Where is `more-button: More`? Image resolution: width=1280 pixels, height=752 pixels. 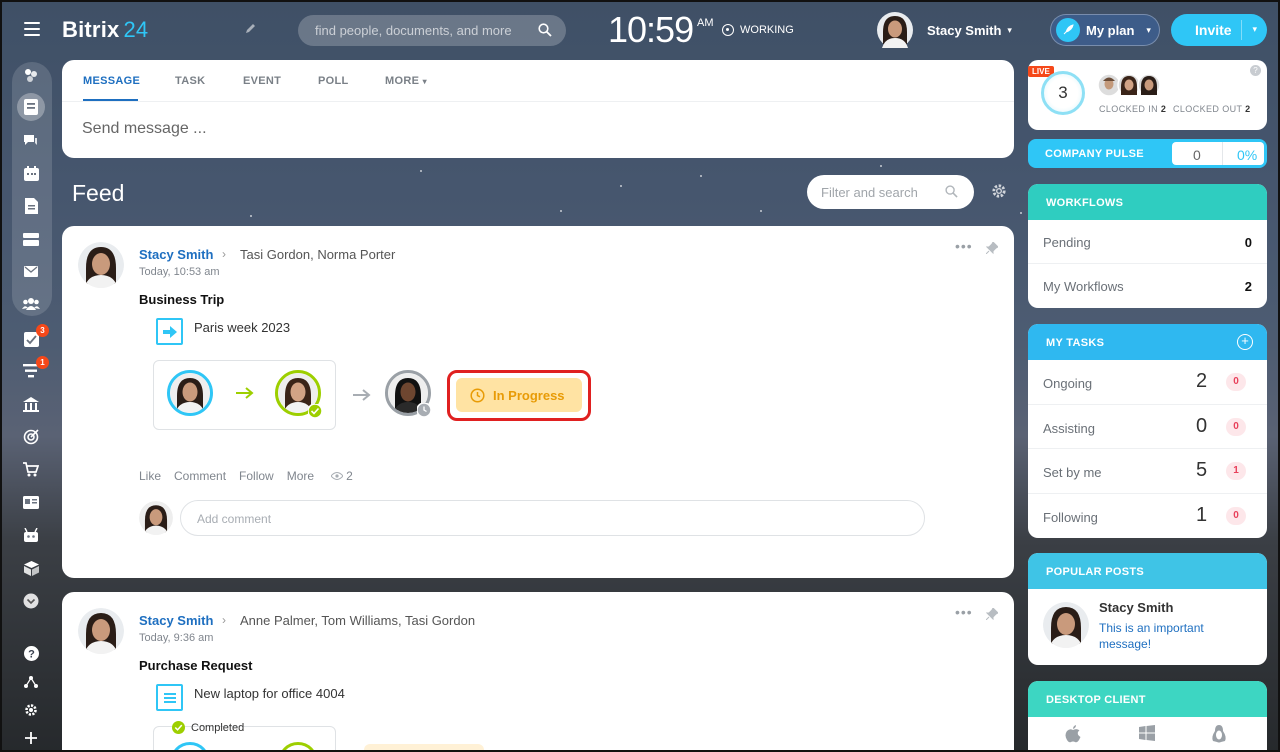 more-button: More is located at coordinates (300, 476).